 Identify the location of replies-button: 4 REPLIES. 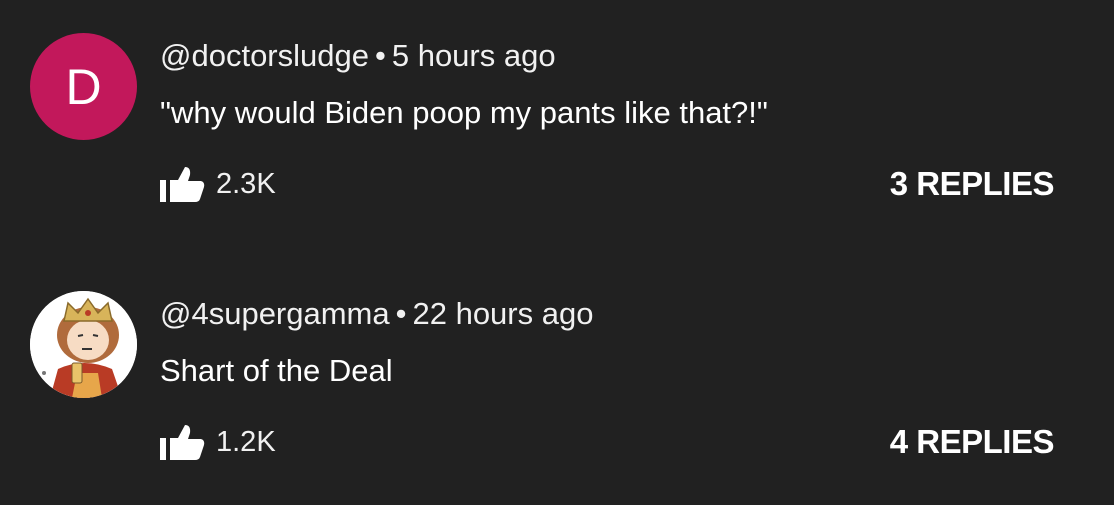
(972, 442).